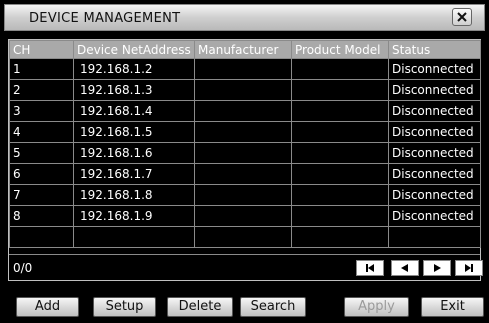  What do you see at coordinates (273, 307) in the screenshot?
I see `search-button: Search` at bounding box center [273, 307].